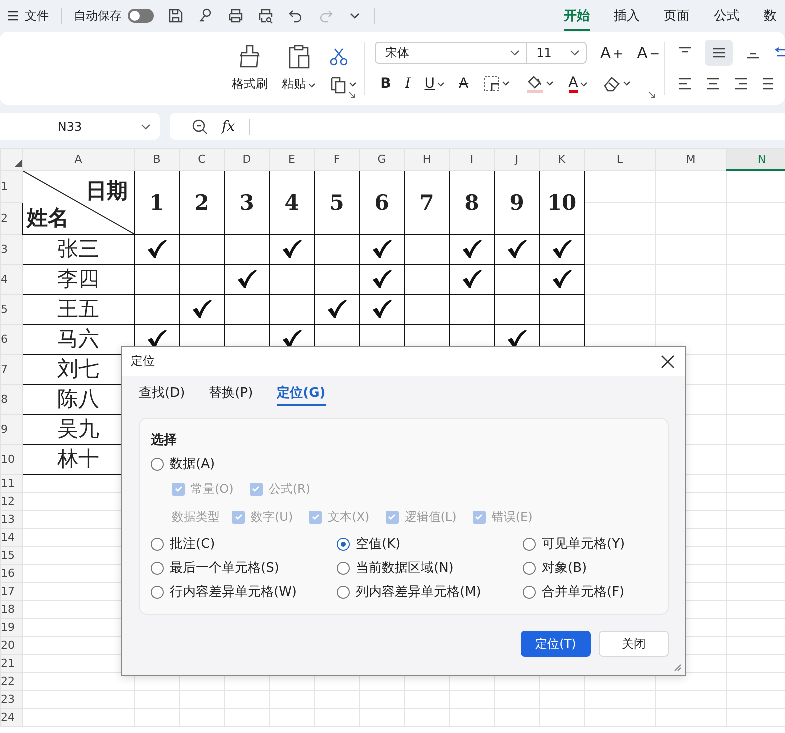 The image size is (785, 733). What do you see at coordinates (250, 68) in the screenshot?
I see `format-painter-button: 格式刷` at bounding box center [250, 68].